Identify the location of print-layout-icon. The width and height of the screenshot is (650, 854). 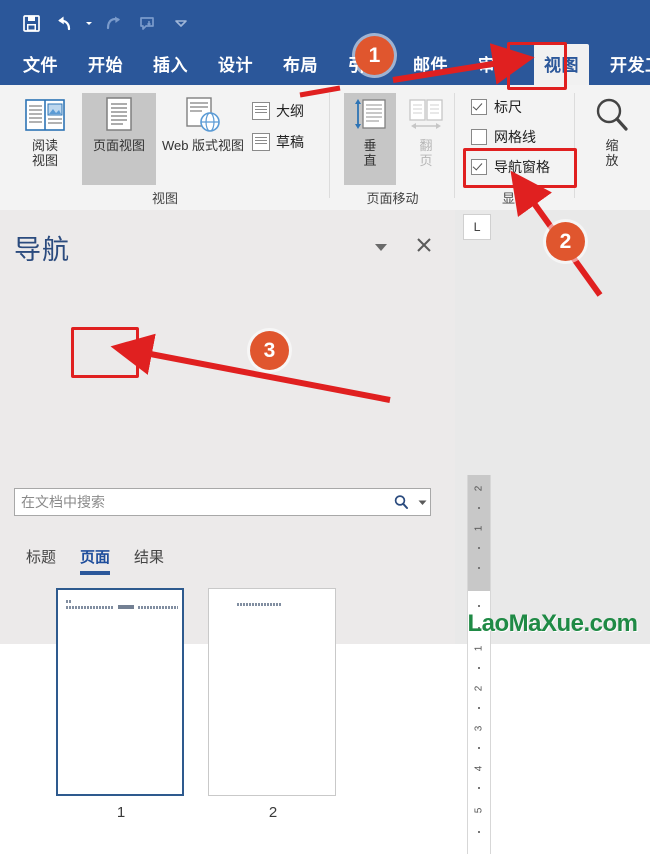
(119, 116).